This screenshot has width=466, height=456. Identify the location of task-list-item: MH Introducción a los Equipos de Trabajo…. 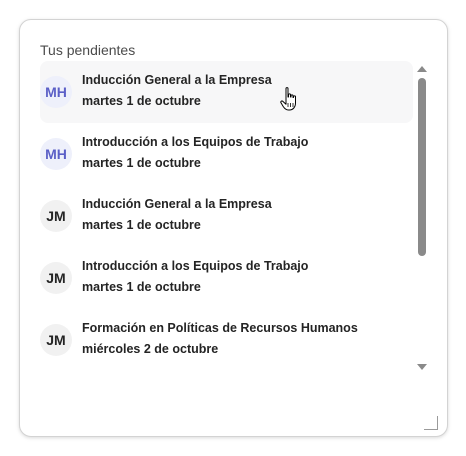
(226, 154).